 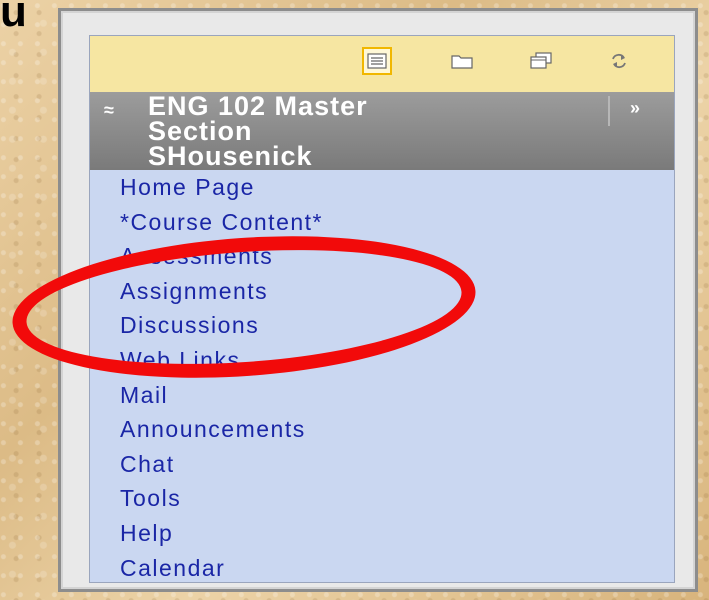 What do you see at coordinates (382, 360) in the screenshot?
I see `nav-item-web-links: Web Links` at bounding box center [382, 360].